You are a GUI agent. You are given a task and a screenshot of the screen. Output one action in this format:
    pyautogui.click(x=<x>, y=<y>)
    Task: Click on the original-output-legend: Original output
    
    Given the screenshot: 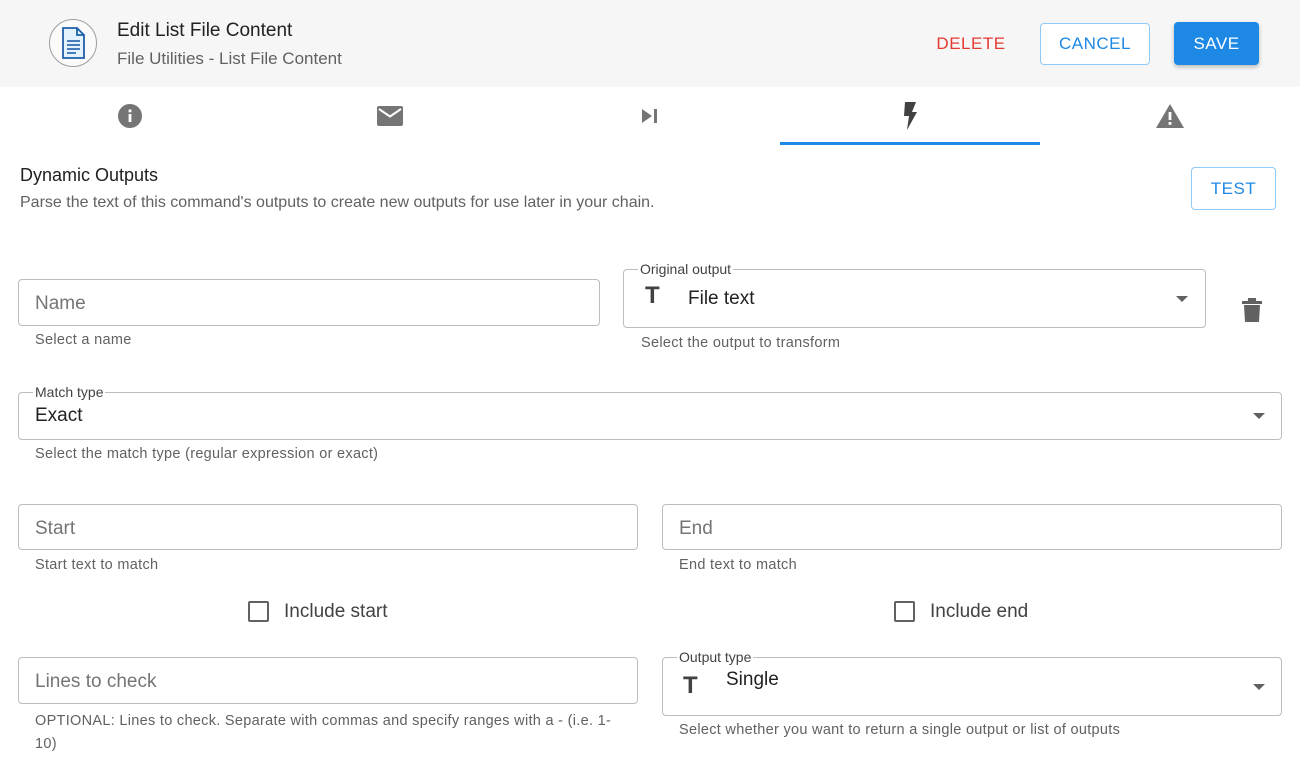 What is the action you would take?
    pyautogui.click(x=686, y=269)
    